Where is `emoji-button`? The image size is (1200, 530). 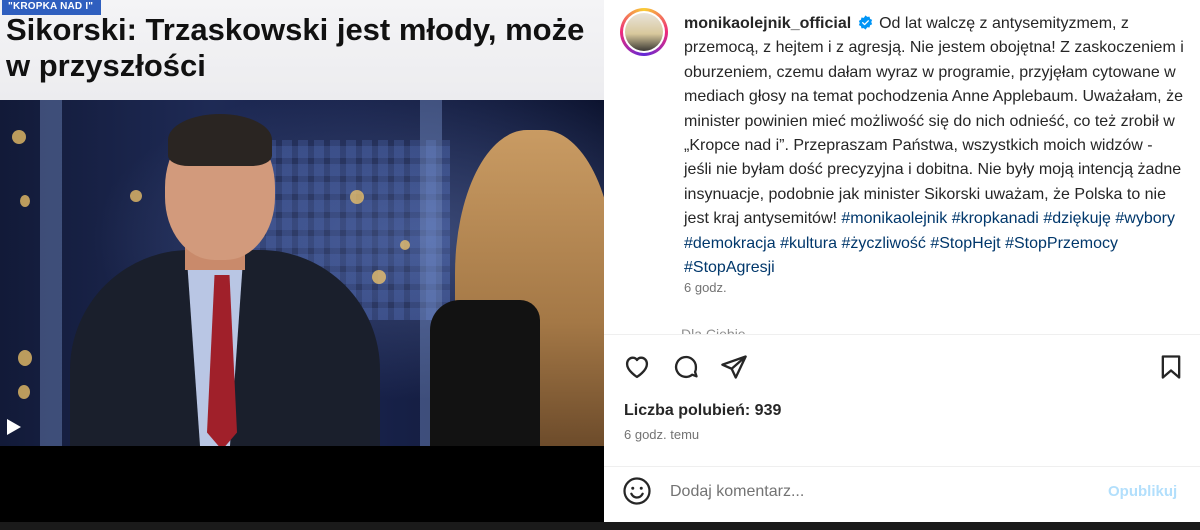
emoji-button is located at coordinates (638, 492).